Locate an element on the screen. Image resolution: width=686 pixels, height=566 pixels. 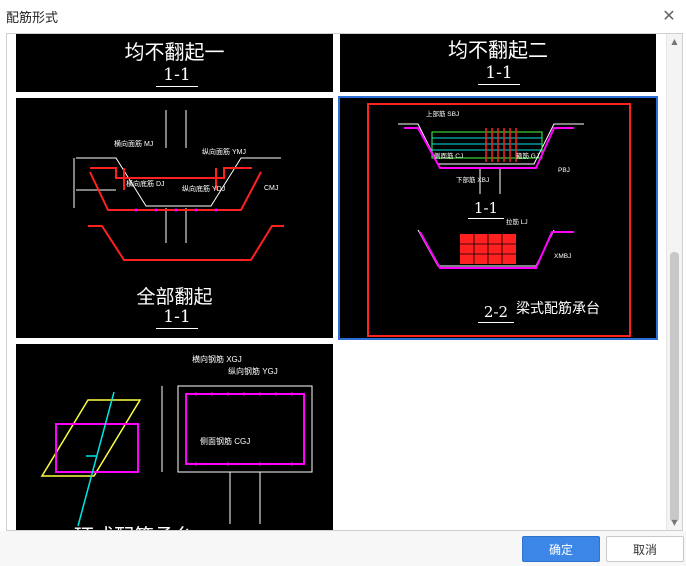
option-tile-no-bend-1: 均不翻起一 1-1 is located at coordinates (174, 63).